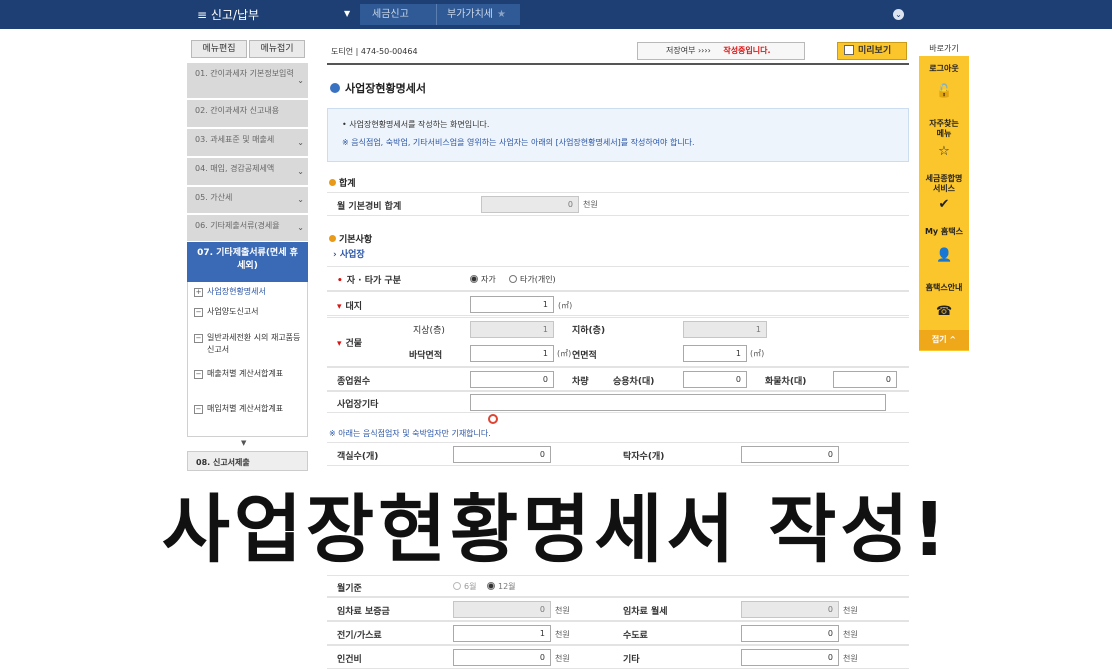 This screenshot has width=1112, height=669. Describe the element at coordinates (501, 14) in the screenshot. I see `star-icon: ★` at that location.